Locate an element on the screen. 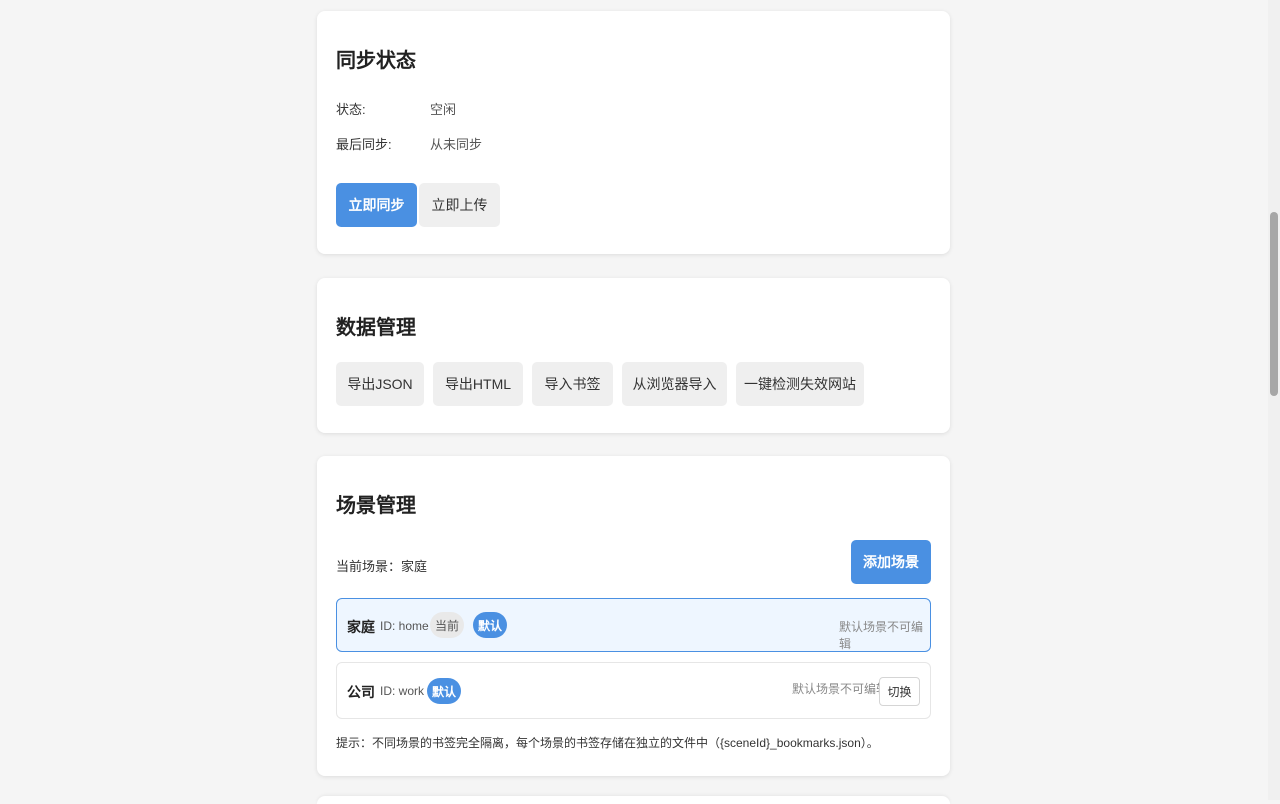 Image resolution: width=1280 pixels, height=804 pixels. current-scene-line: 当前场景：家庭 is located at coordinates (381, 565).